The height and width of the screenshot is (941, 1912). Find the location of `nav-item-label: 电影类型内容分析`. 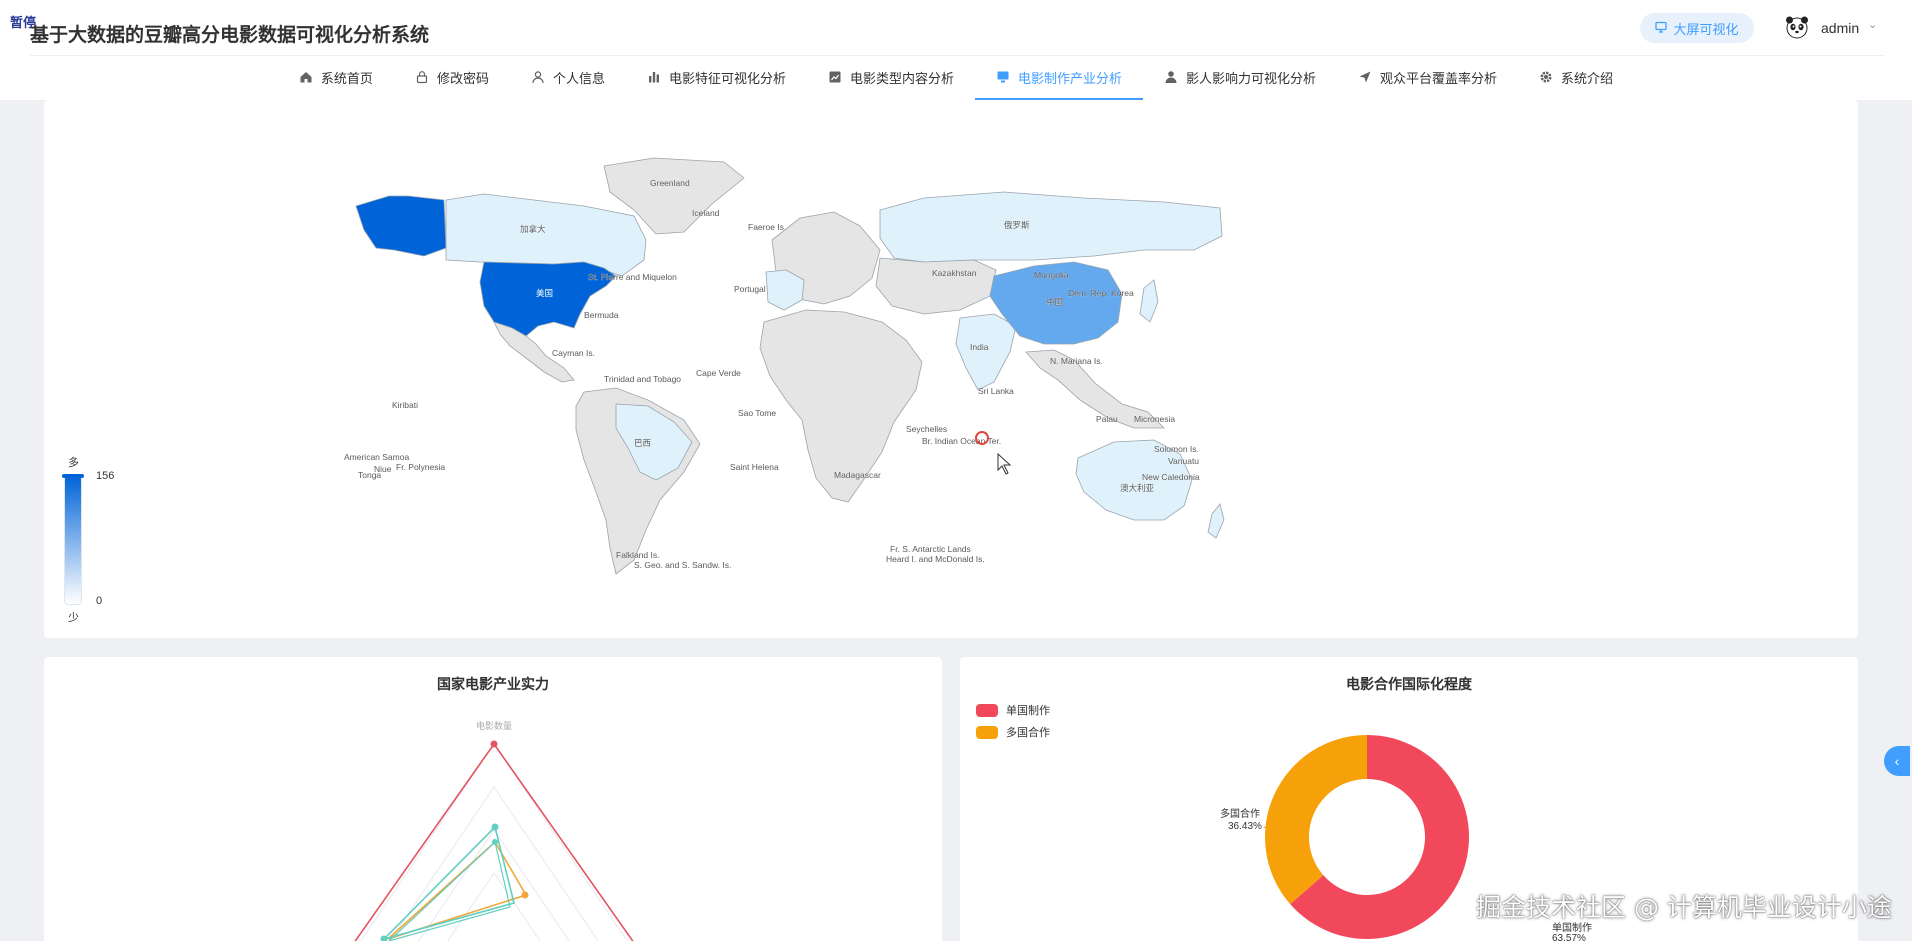

nav-item-label: 电影类型内容分析 is located at coordinates (901, 78).